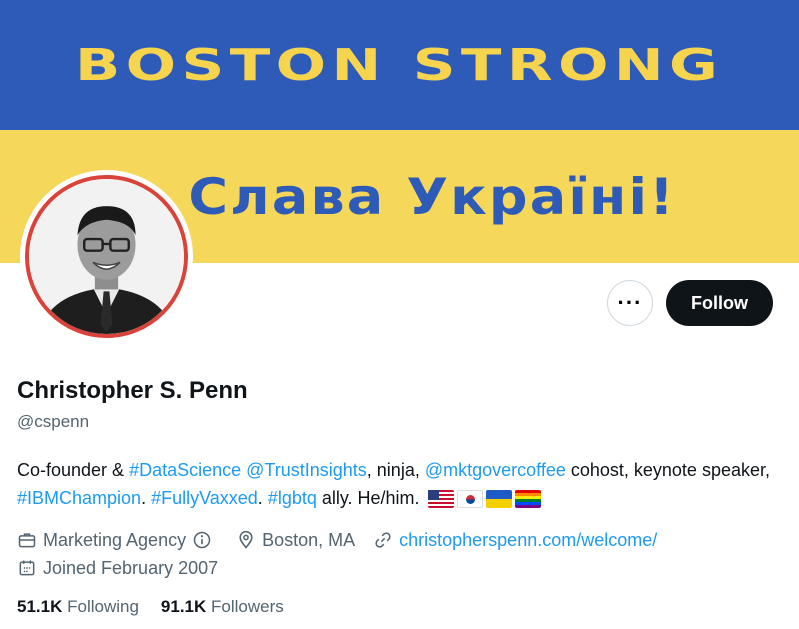 This screenshot has width=799, height=629. I want to click on profile-name: Christopher S. Penn, so click(132, 390).